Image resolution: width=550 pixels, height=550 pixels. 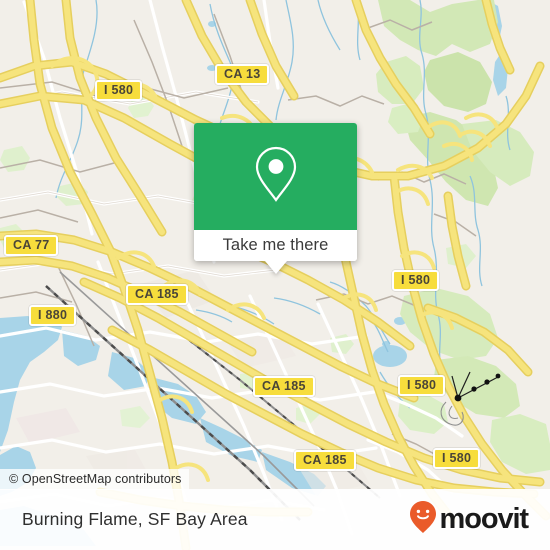 What do you see at coordinates (484, 519) in the screenshot?
I see `moovit-wordmark: moovit` at bounding box center [484, 519].